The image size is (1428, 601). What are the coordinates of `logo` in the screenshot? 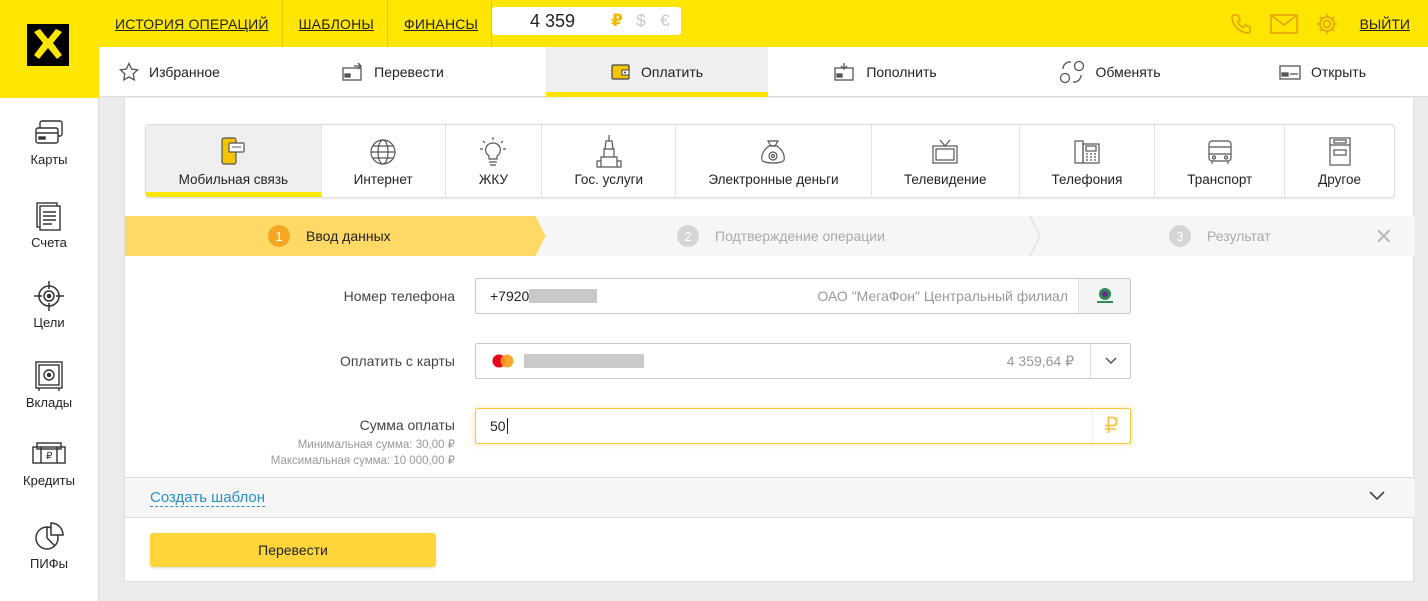 It's located at (49, 49).